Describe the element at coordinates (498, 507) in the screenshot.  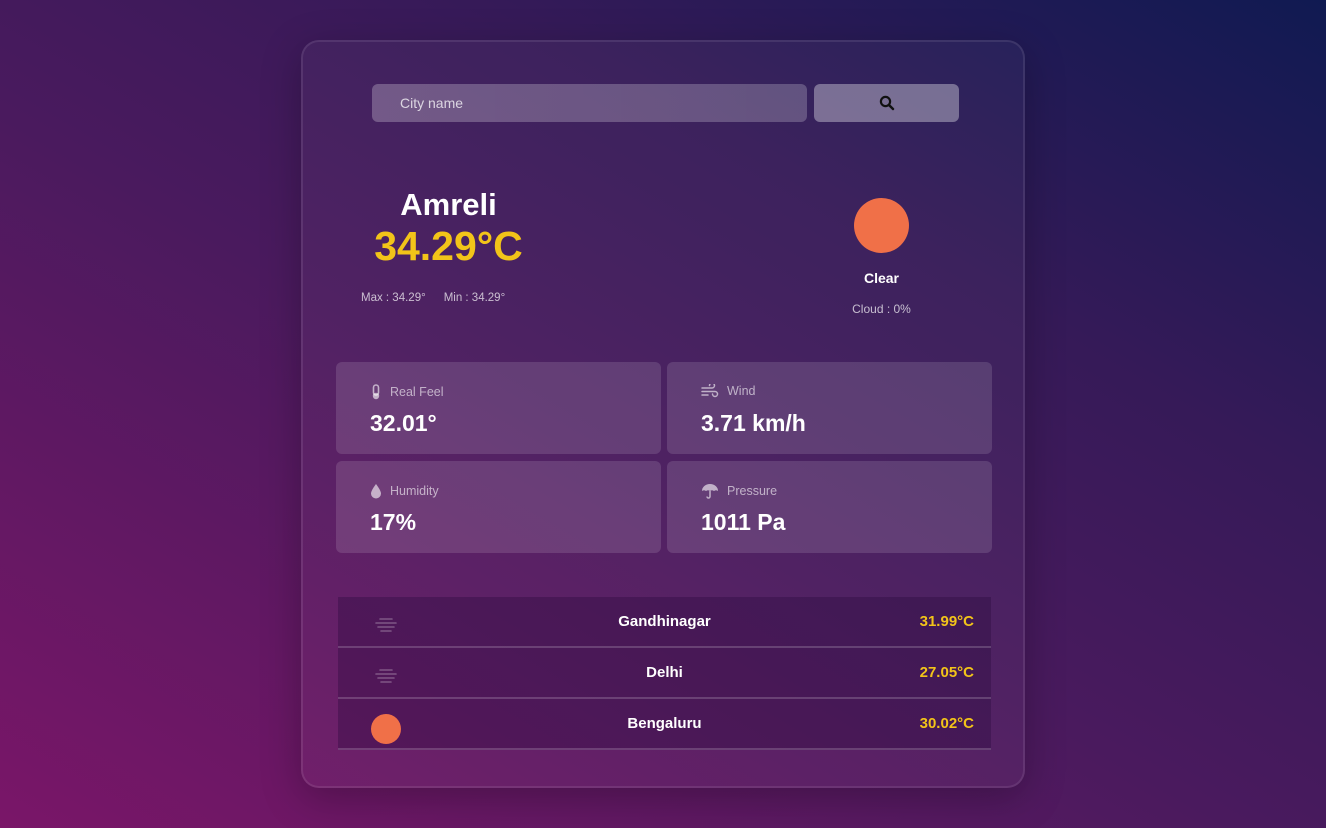
I see `humidity-tile: Humidity 17%` at that location.